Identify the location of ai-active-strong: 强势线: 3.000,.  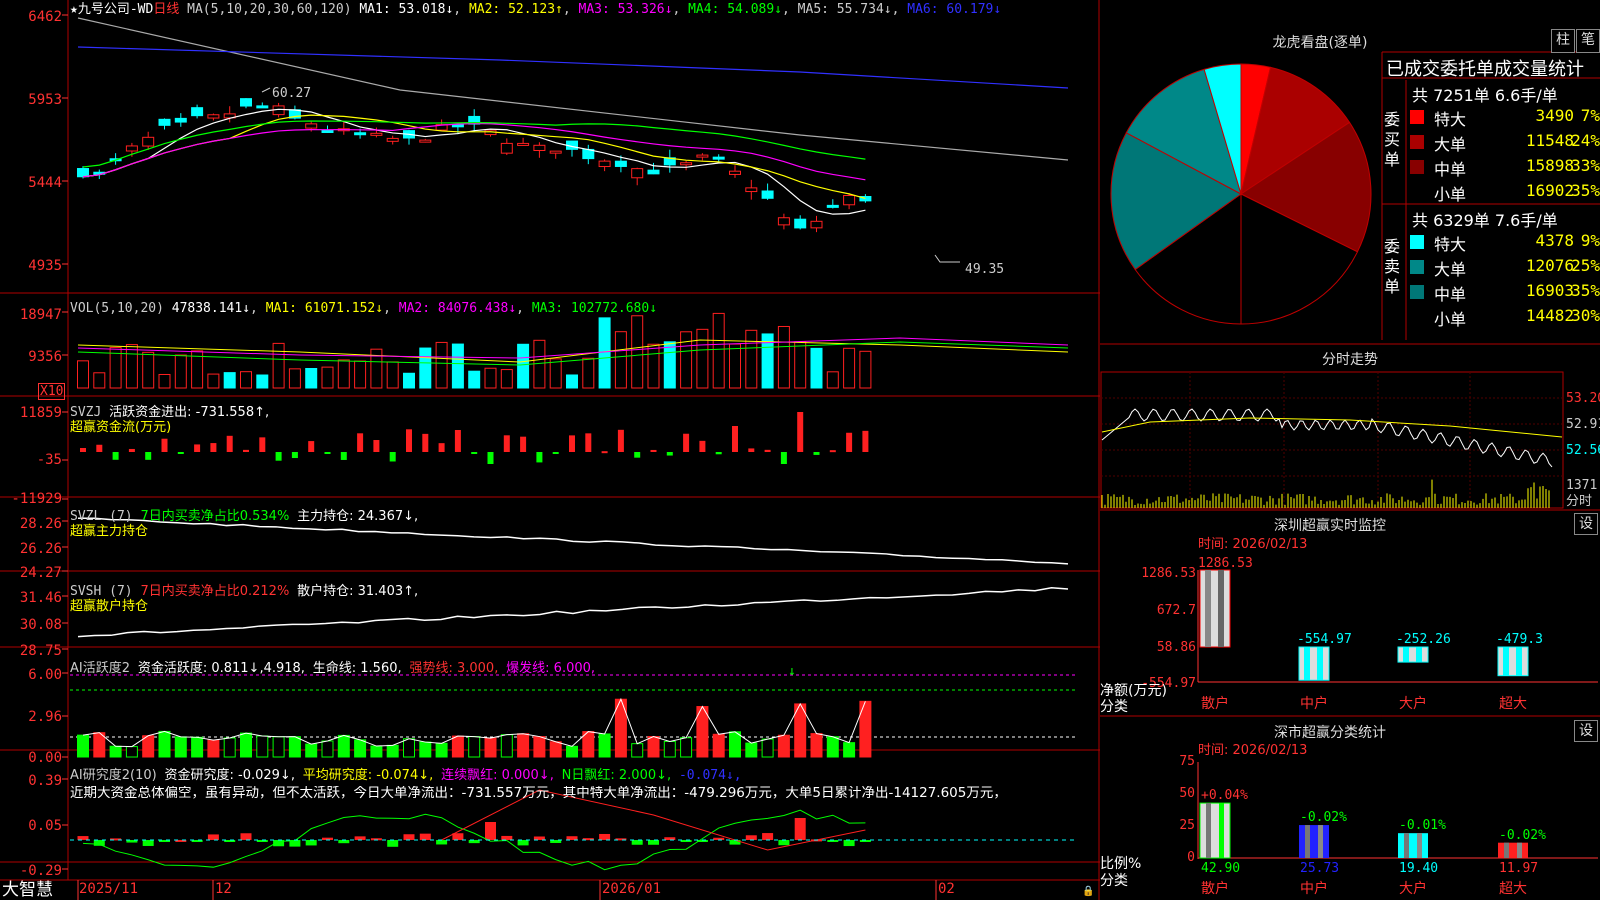
(454, 668).